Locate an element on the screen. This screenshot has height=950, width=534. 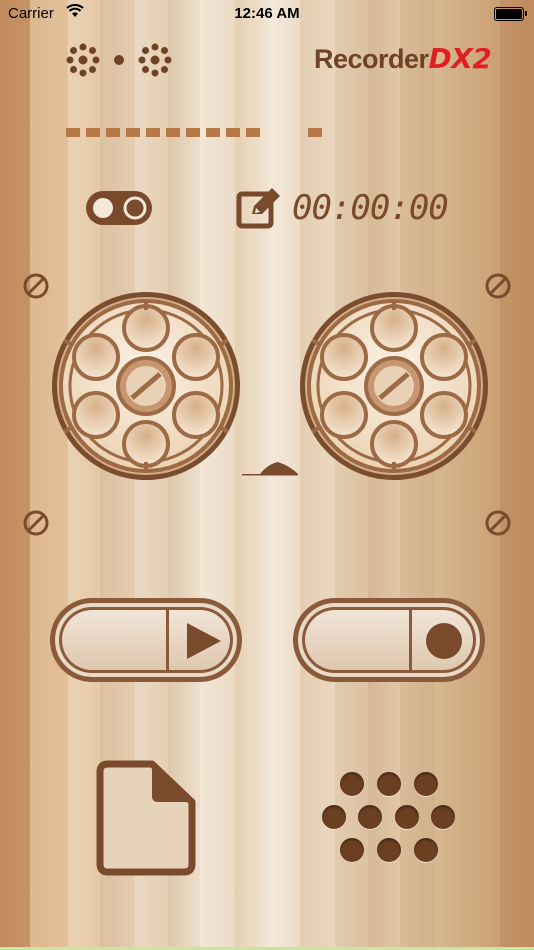
record-icon is located at coordinates (444, 641).